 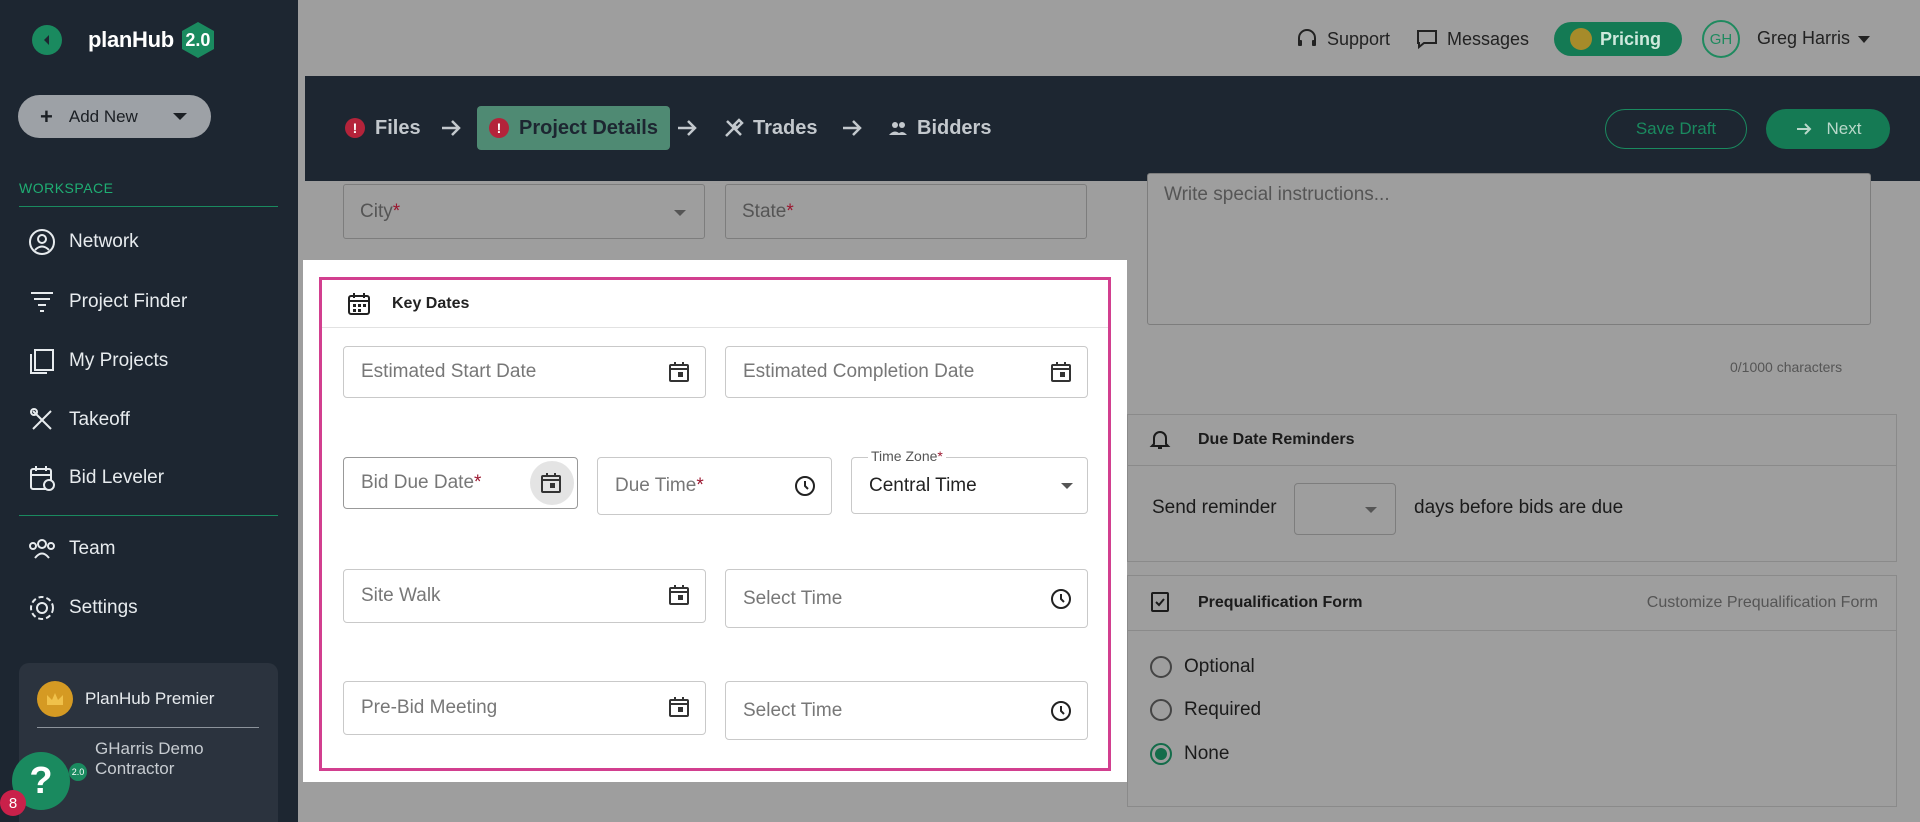 What do you see at coordinates (46, 116) in the screenshot?
I see `plus-icon: +` at bounding box center [46, 116].